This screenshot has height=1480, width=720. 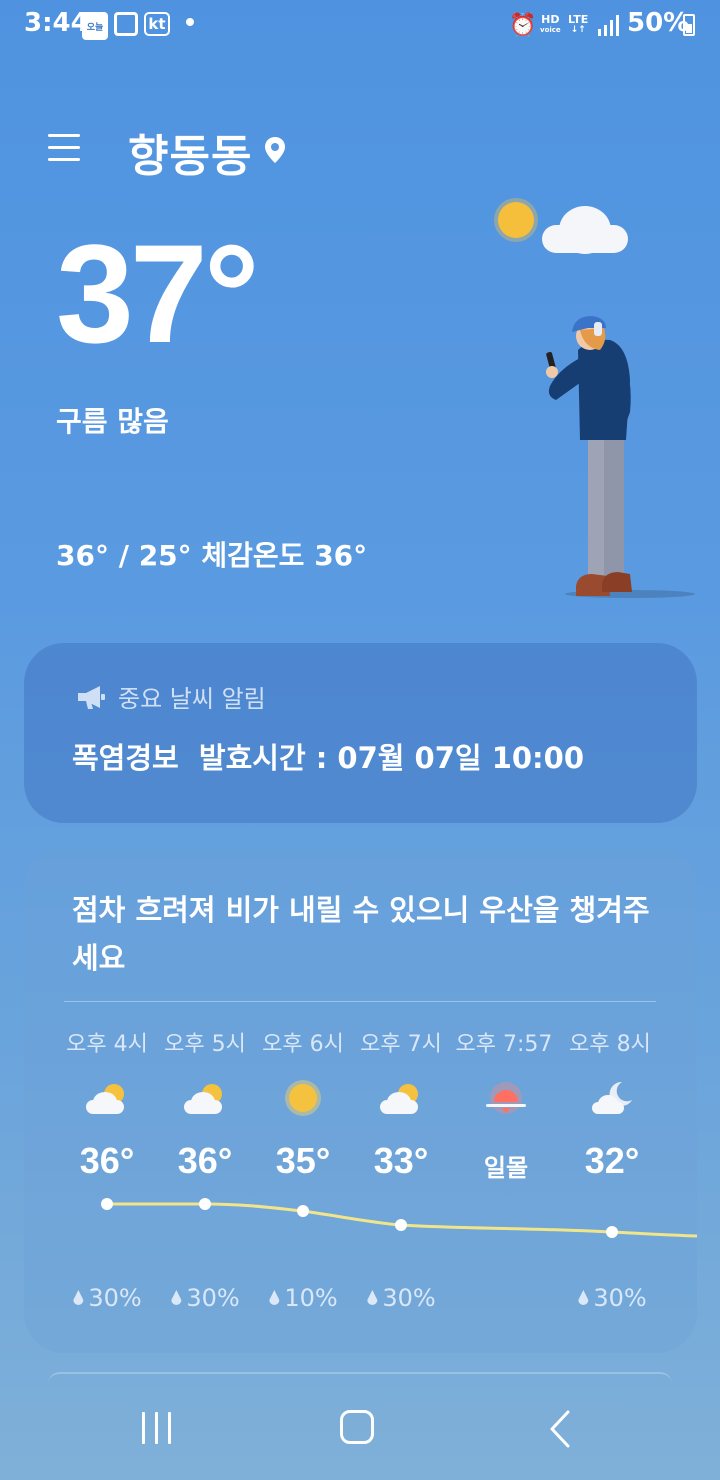 I want to click on forecast-summary: 점차 흐려져 비가 내릴 수 있으니 우산을 챙겨주세요, so click(x=361, y=934).